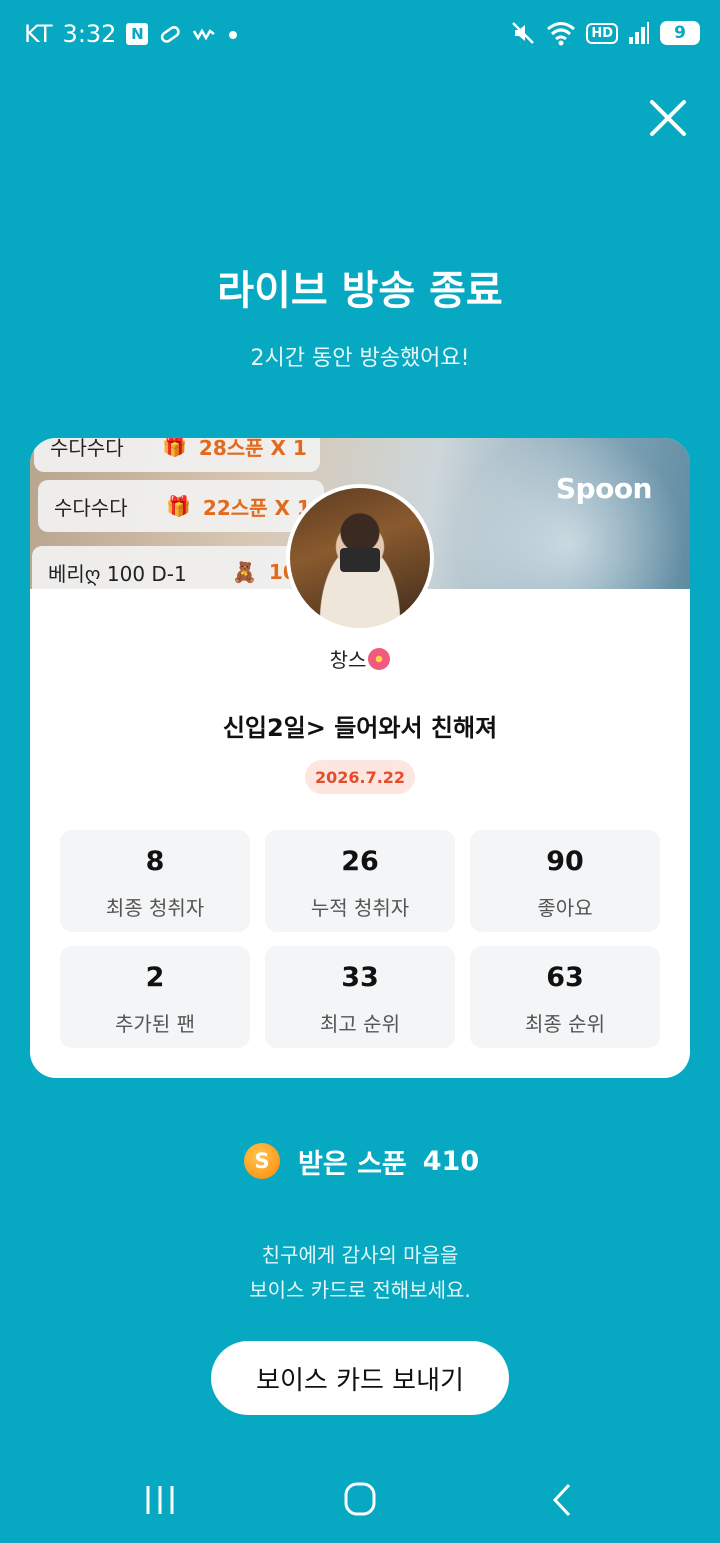 Image resolution: width=720 pixels, height=1543 pixels. What do you see at coordinates (233, 35) in the screenshot?
I see `more-notifications-dot-icon` at bounding box center [233, 35].